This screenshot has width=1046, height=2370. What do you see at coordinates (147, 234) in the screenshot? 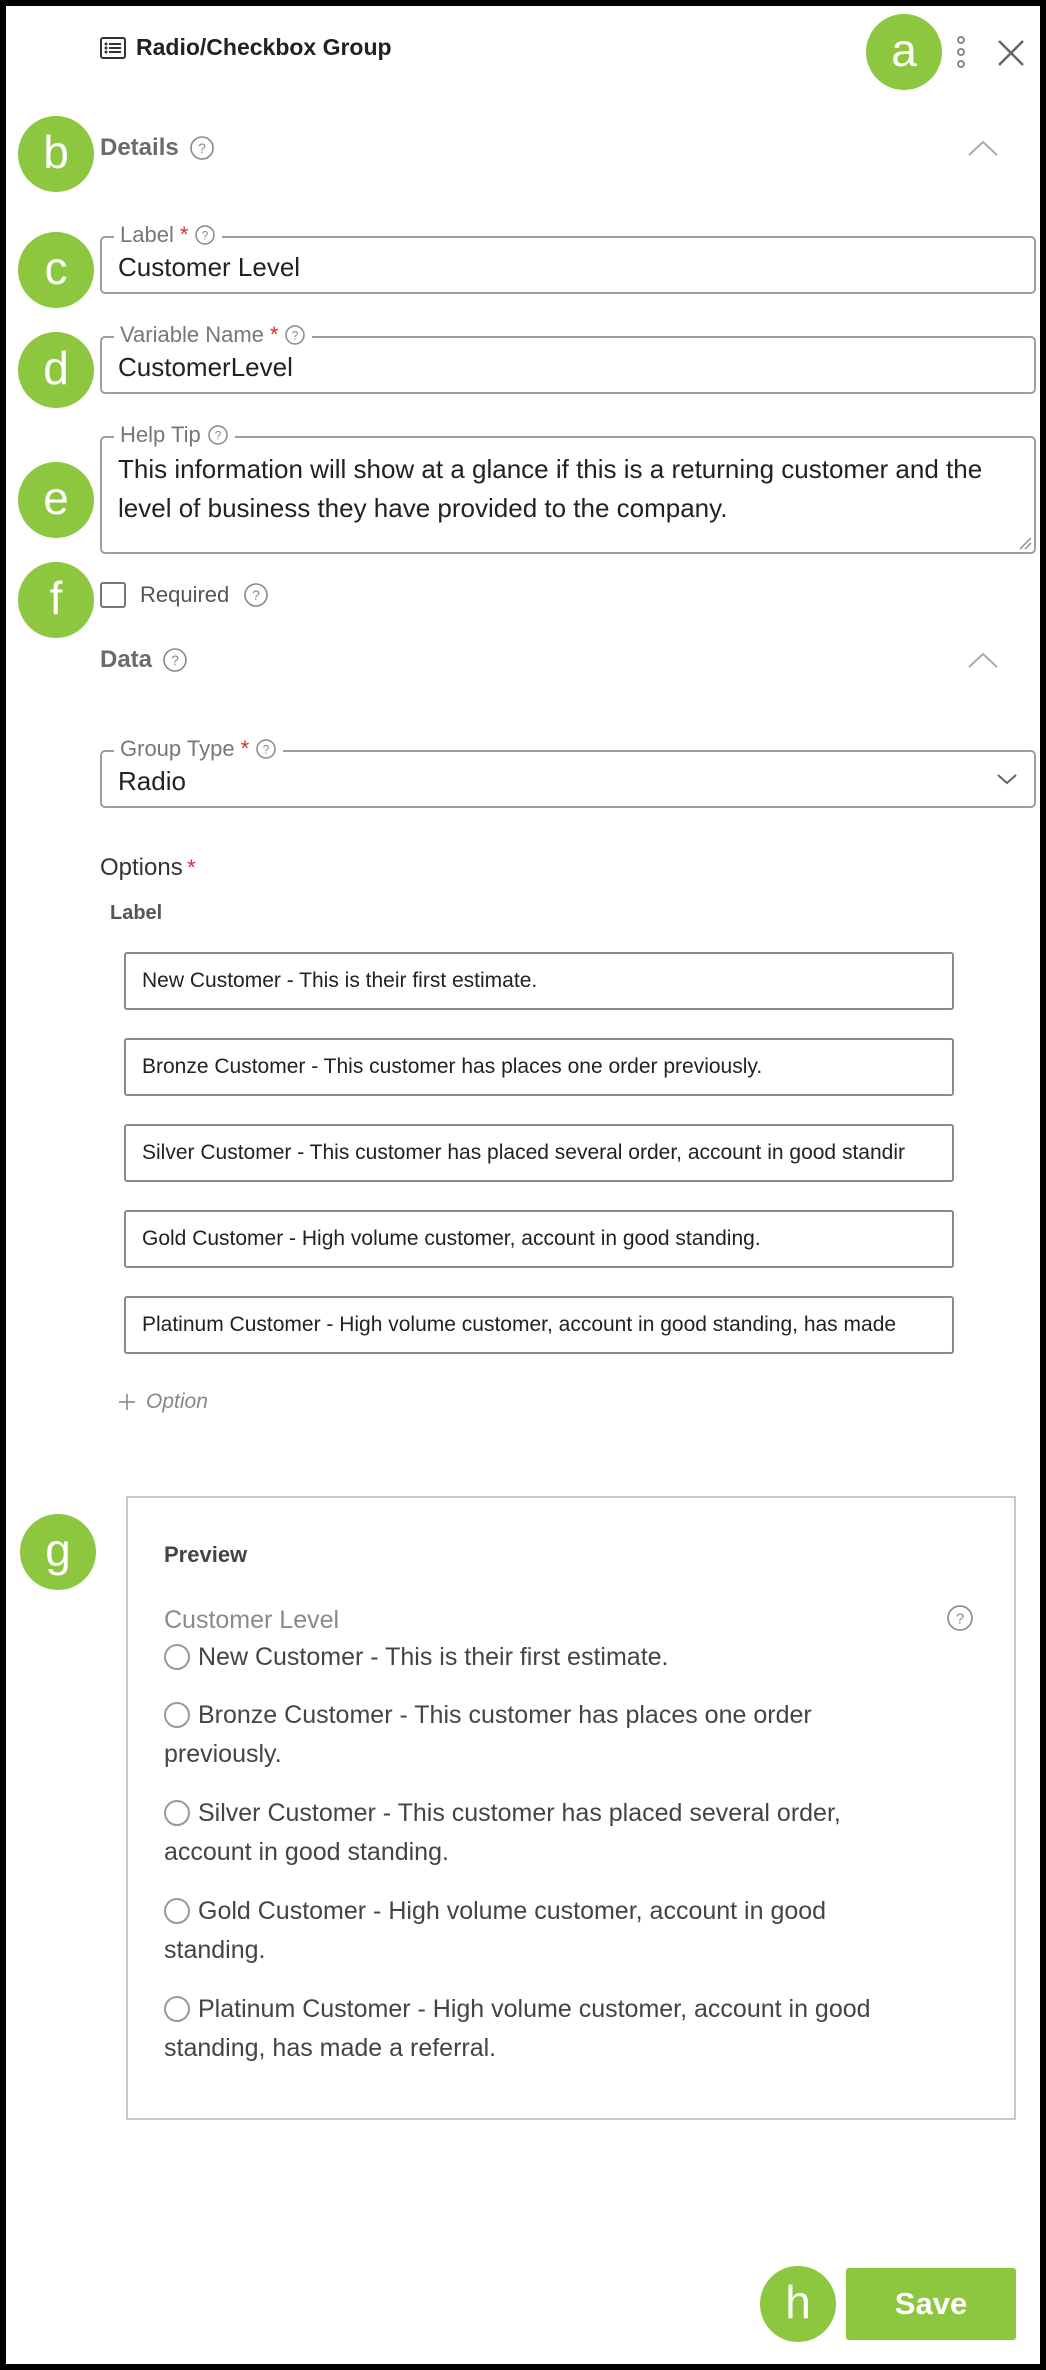
I see `label-field-label: Label` at bounding box center [147, 234].